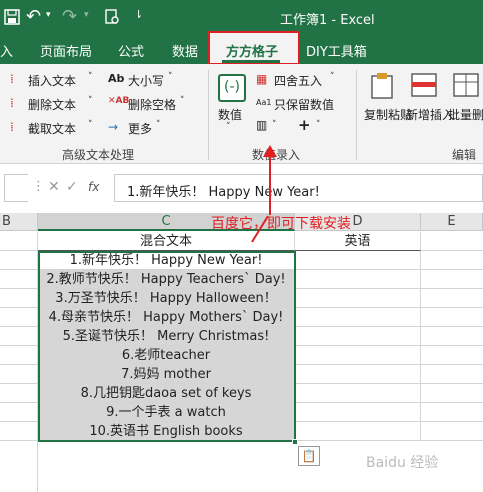  Describe the element at coordinates (116, 78) in the screenshot. I see `case-icon: Ab` at that location.